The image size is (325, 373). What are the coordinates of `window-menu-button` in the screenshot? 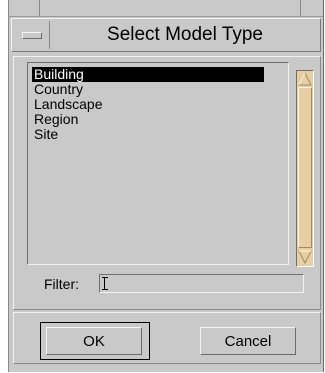 It's located at (32, 35).